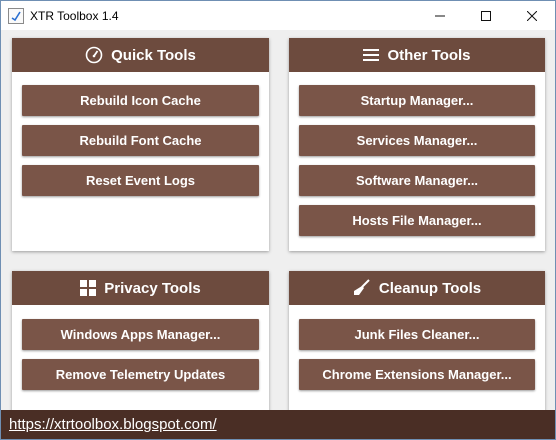  Describe the element at coordinates (429, 55) in the screenshot. I see `other-tools-title: Other Tools` at that location.